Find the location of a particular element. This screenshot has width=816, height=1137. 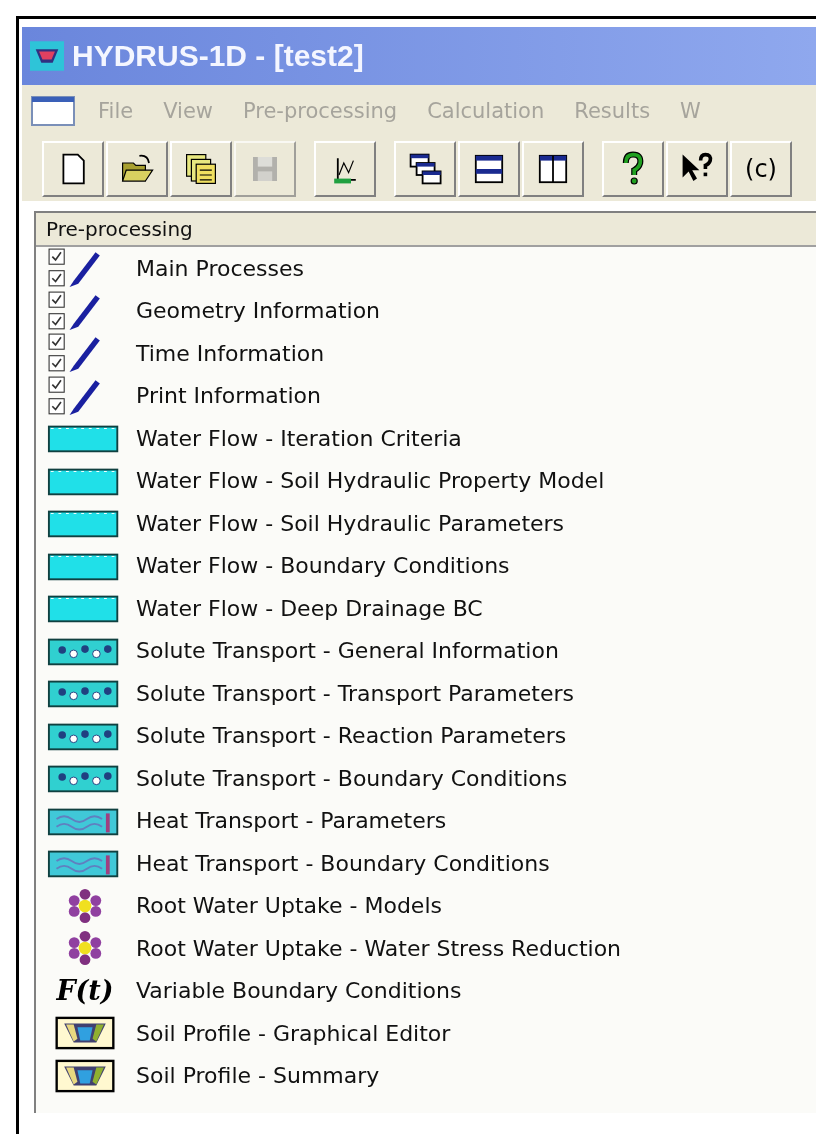

panel-item: Geometry Information is located at coordinates (258, 311).